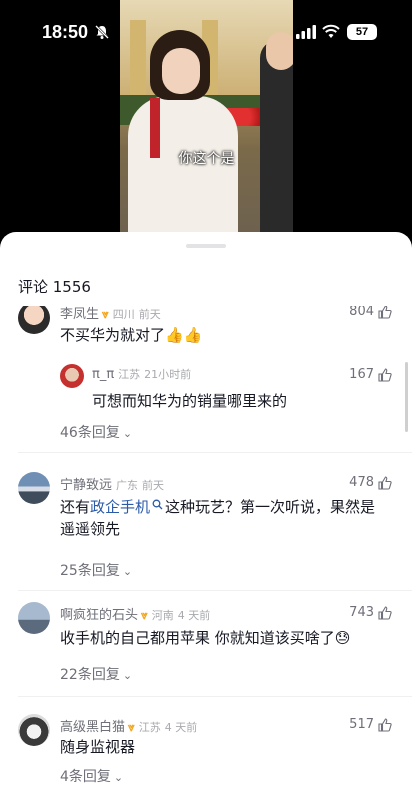 The height and width of the screenshot is (800, 412). Describe the element at coordinates (92, 727) in the screenshot. I see `username: 高级黑白猫` at that location.